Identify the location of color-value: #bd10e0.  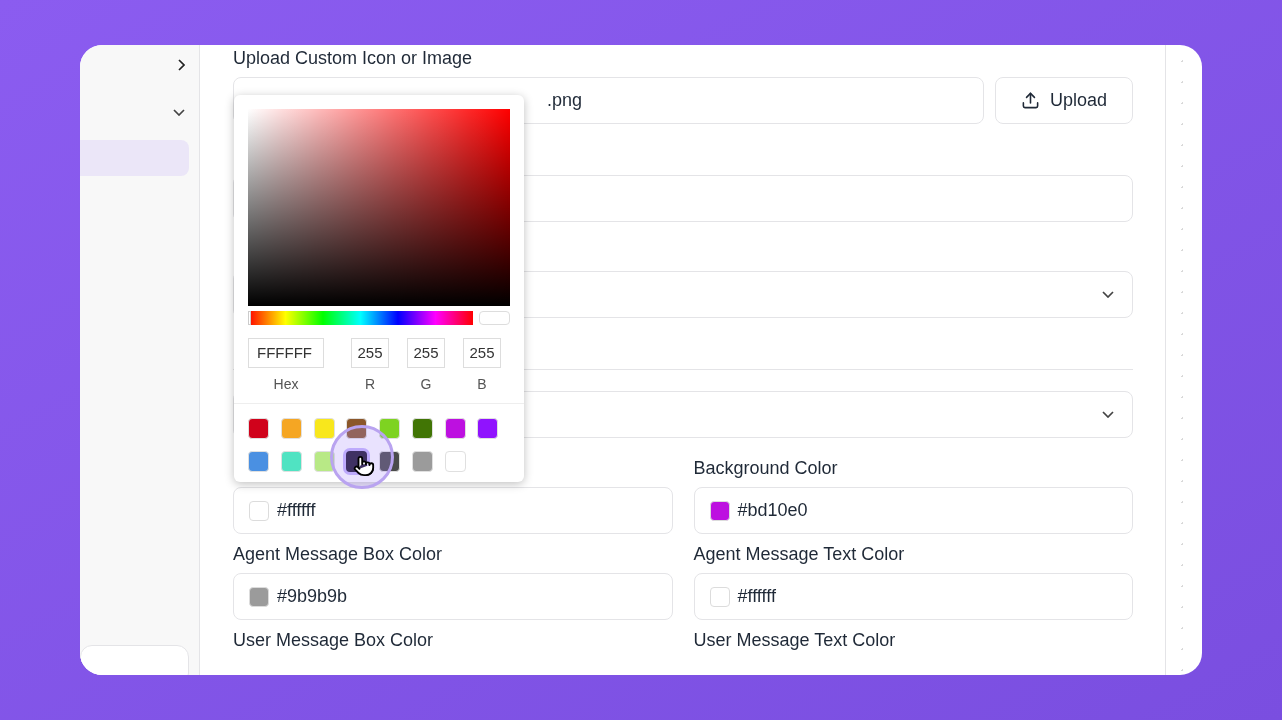
(772, 510).